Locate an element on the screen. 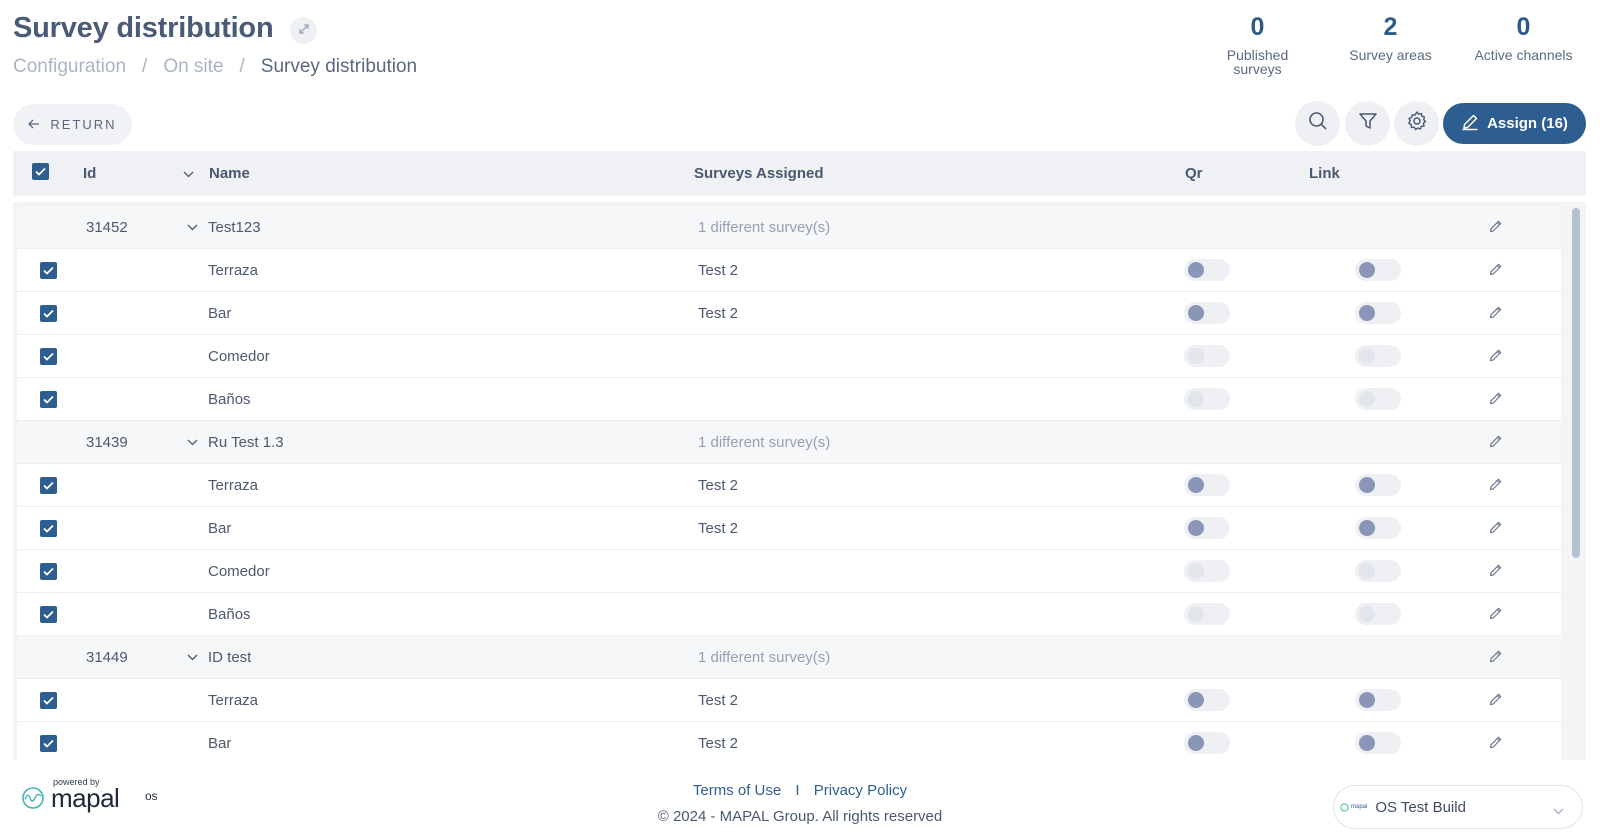 This screenshot has height=834, width=1600. table-header: Id Name Surveys Assigned Qr Link is located at coordinates (799, 173).